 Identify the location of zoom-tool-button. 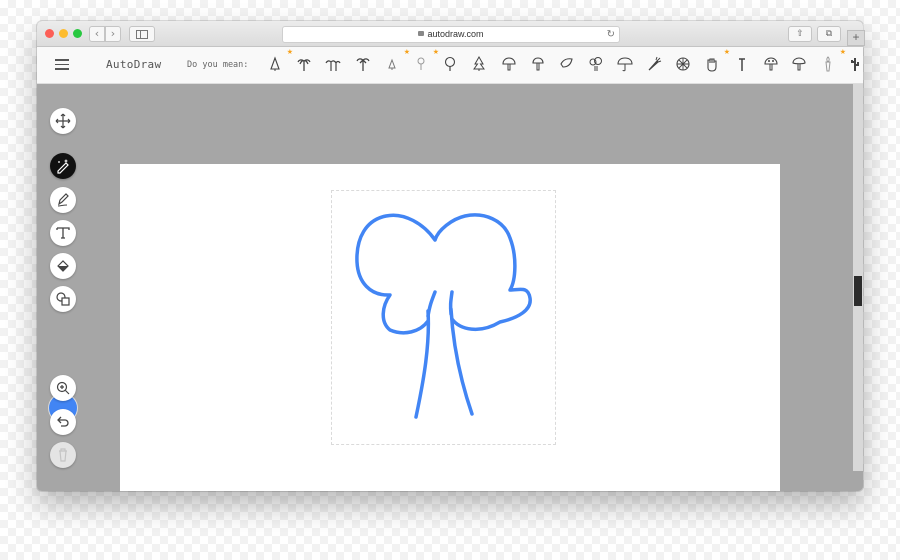
(63, 388).